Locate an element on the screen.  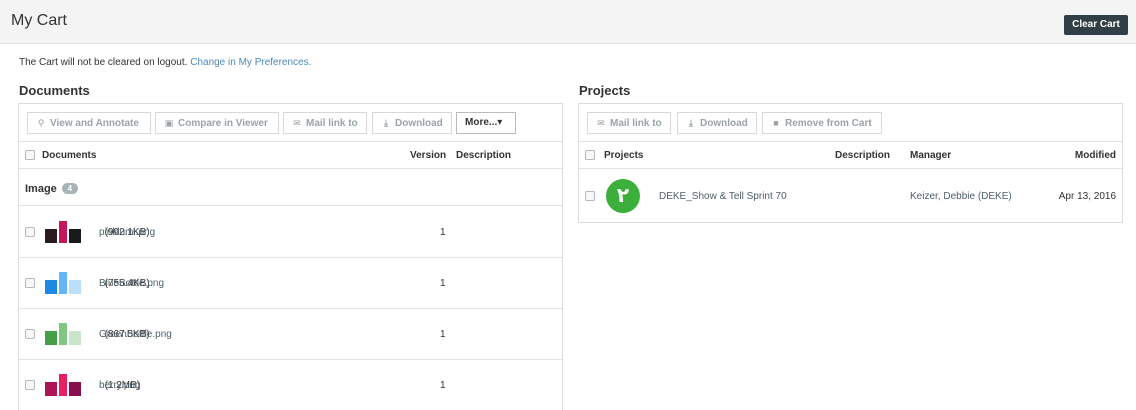
document-filename: pinklumi.png is located at coordinates (127, 232).